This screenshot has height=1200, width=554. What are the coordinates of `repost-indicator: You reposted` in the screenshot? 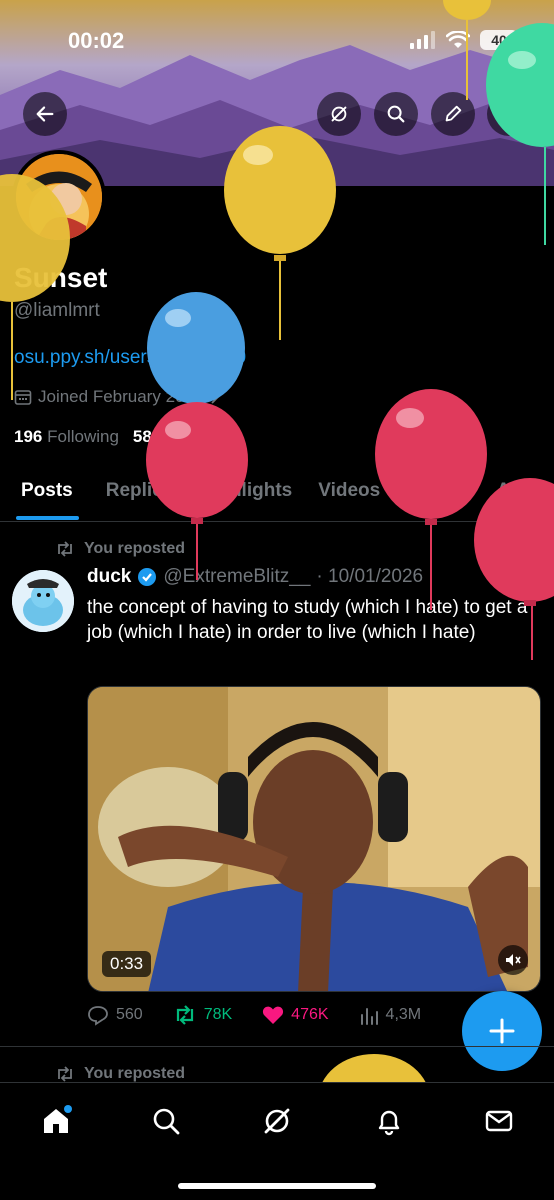 It's located at (120, 549).